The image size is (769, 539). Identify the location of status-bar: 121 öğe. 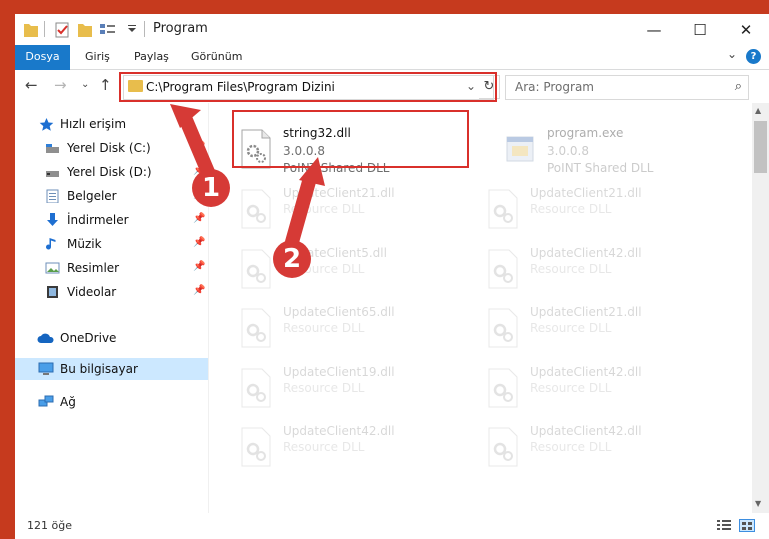
(392, 526).